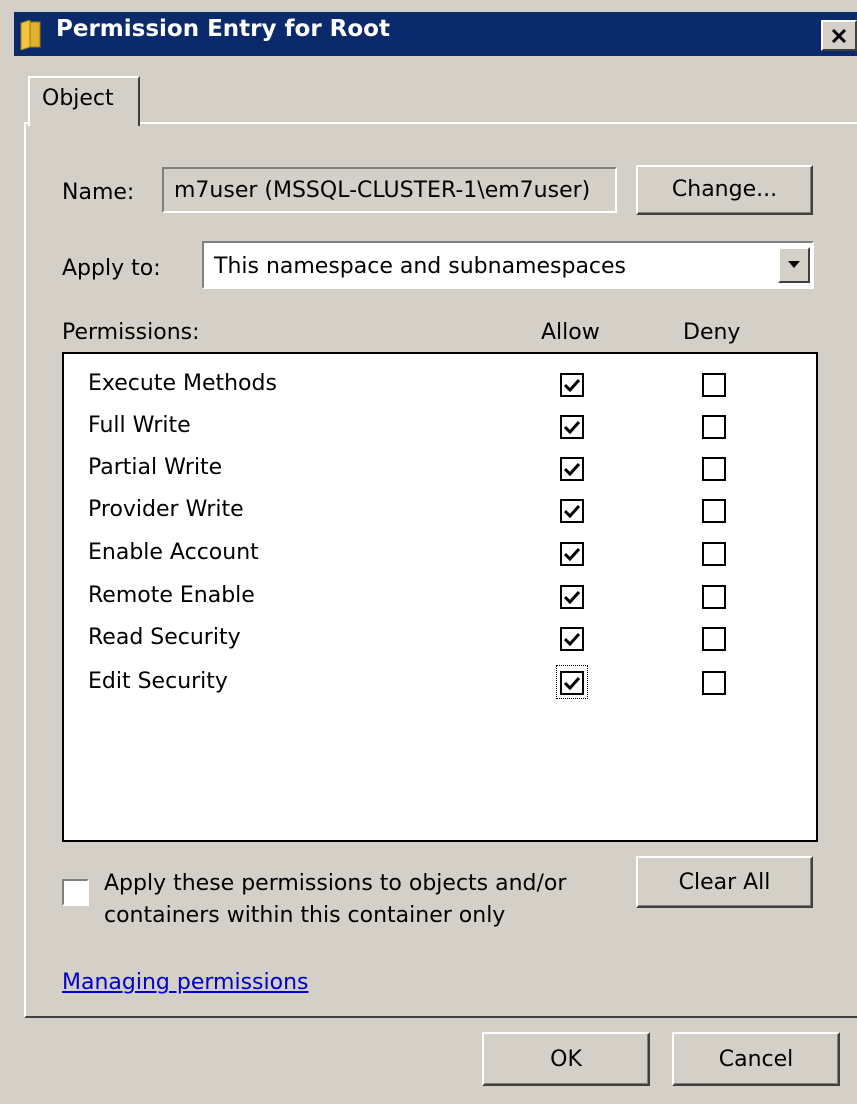  I want to click on permission-row: Provider Write, so click(440, 518).